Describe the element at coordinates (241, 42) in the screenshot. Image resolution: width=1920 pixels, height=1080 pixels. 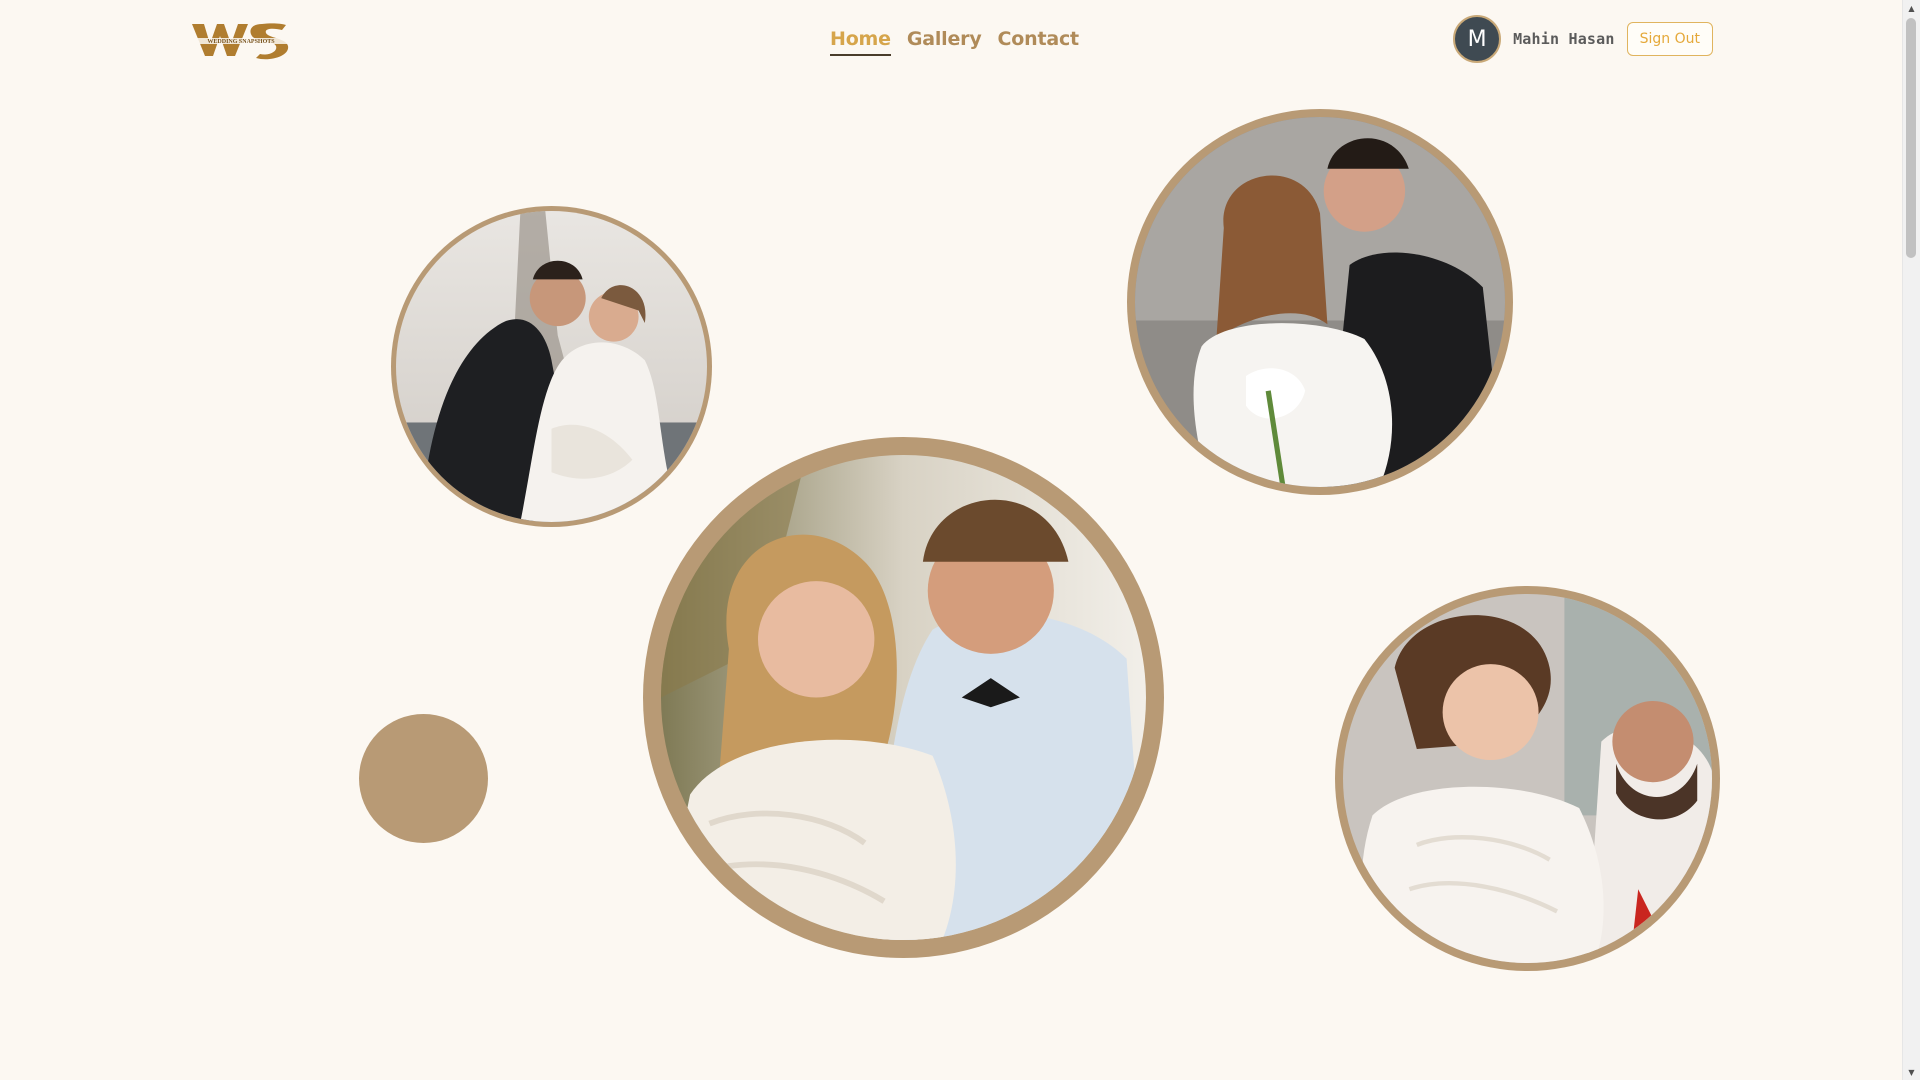
I see `logo-tagline: WEDDING SNAPSHOTS` at that location.